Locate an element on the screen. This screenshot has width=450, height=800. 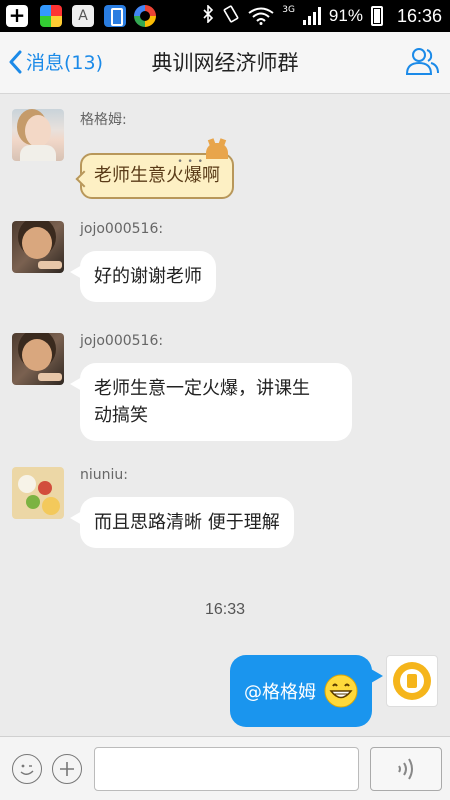
network-type: 3G is located at coordinates (288, 10).